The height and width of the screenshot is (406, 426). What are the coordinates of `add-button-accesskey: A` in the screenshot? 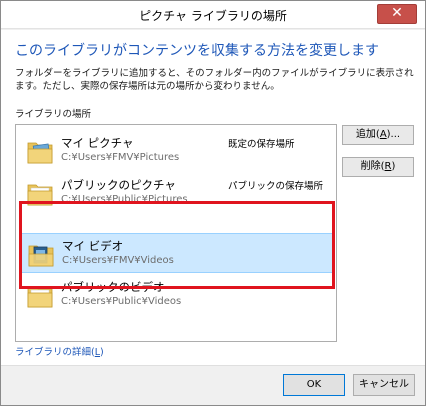 It's located at (383, 134).